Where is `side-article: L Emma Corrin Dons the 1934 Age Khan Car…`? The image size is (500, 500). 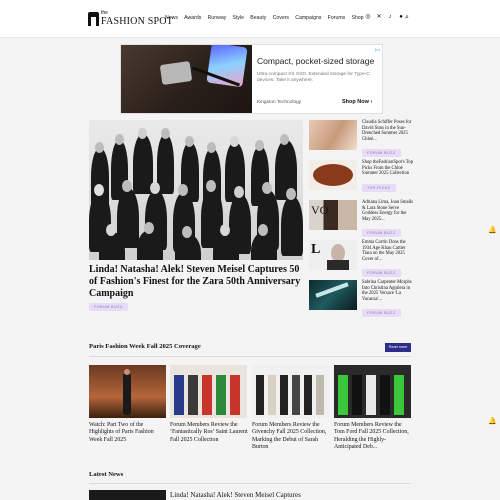 side-article: L Emma Corrin Dons the 1934 Age Khan Car… is located at coordinates (361, 259).